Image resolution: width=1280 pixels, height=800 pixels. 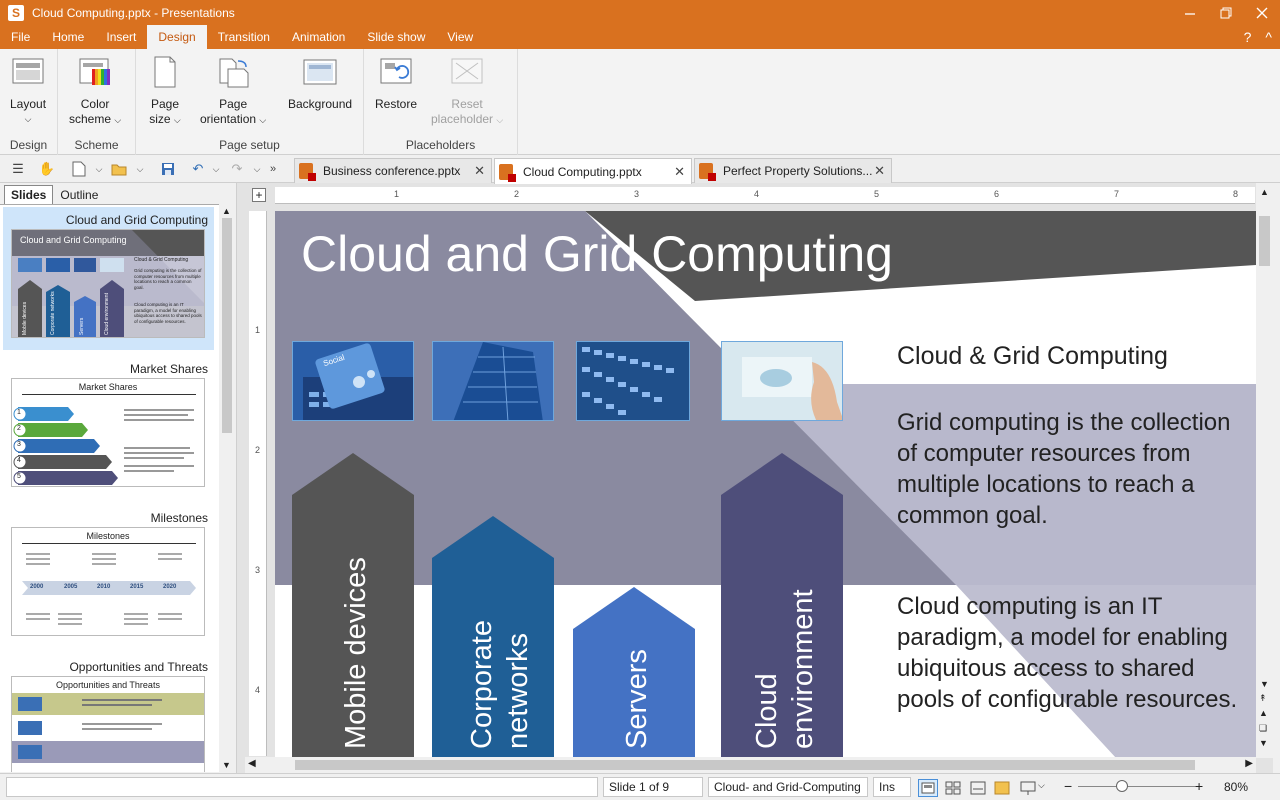 I want to click on panel-tab-outline: Outline, so click(x=79, y=194).